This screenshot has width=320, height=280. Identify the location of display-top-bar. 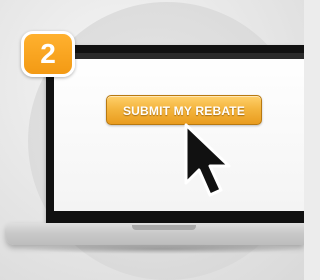
(179, 56).